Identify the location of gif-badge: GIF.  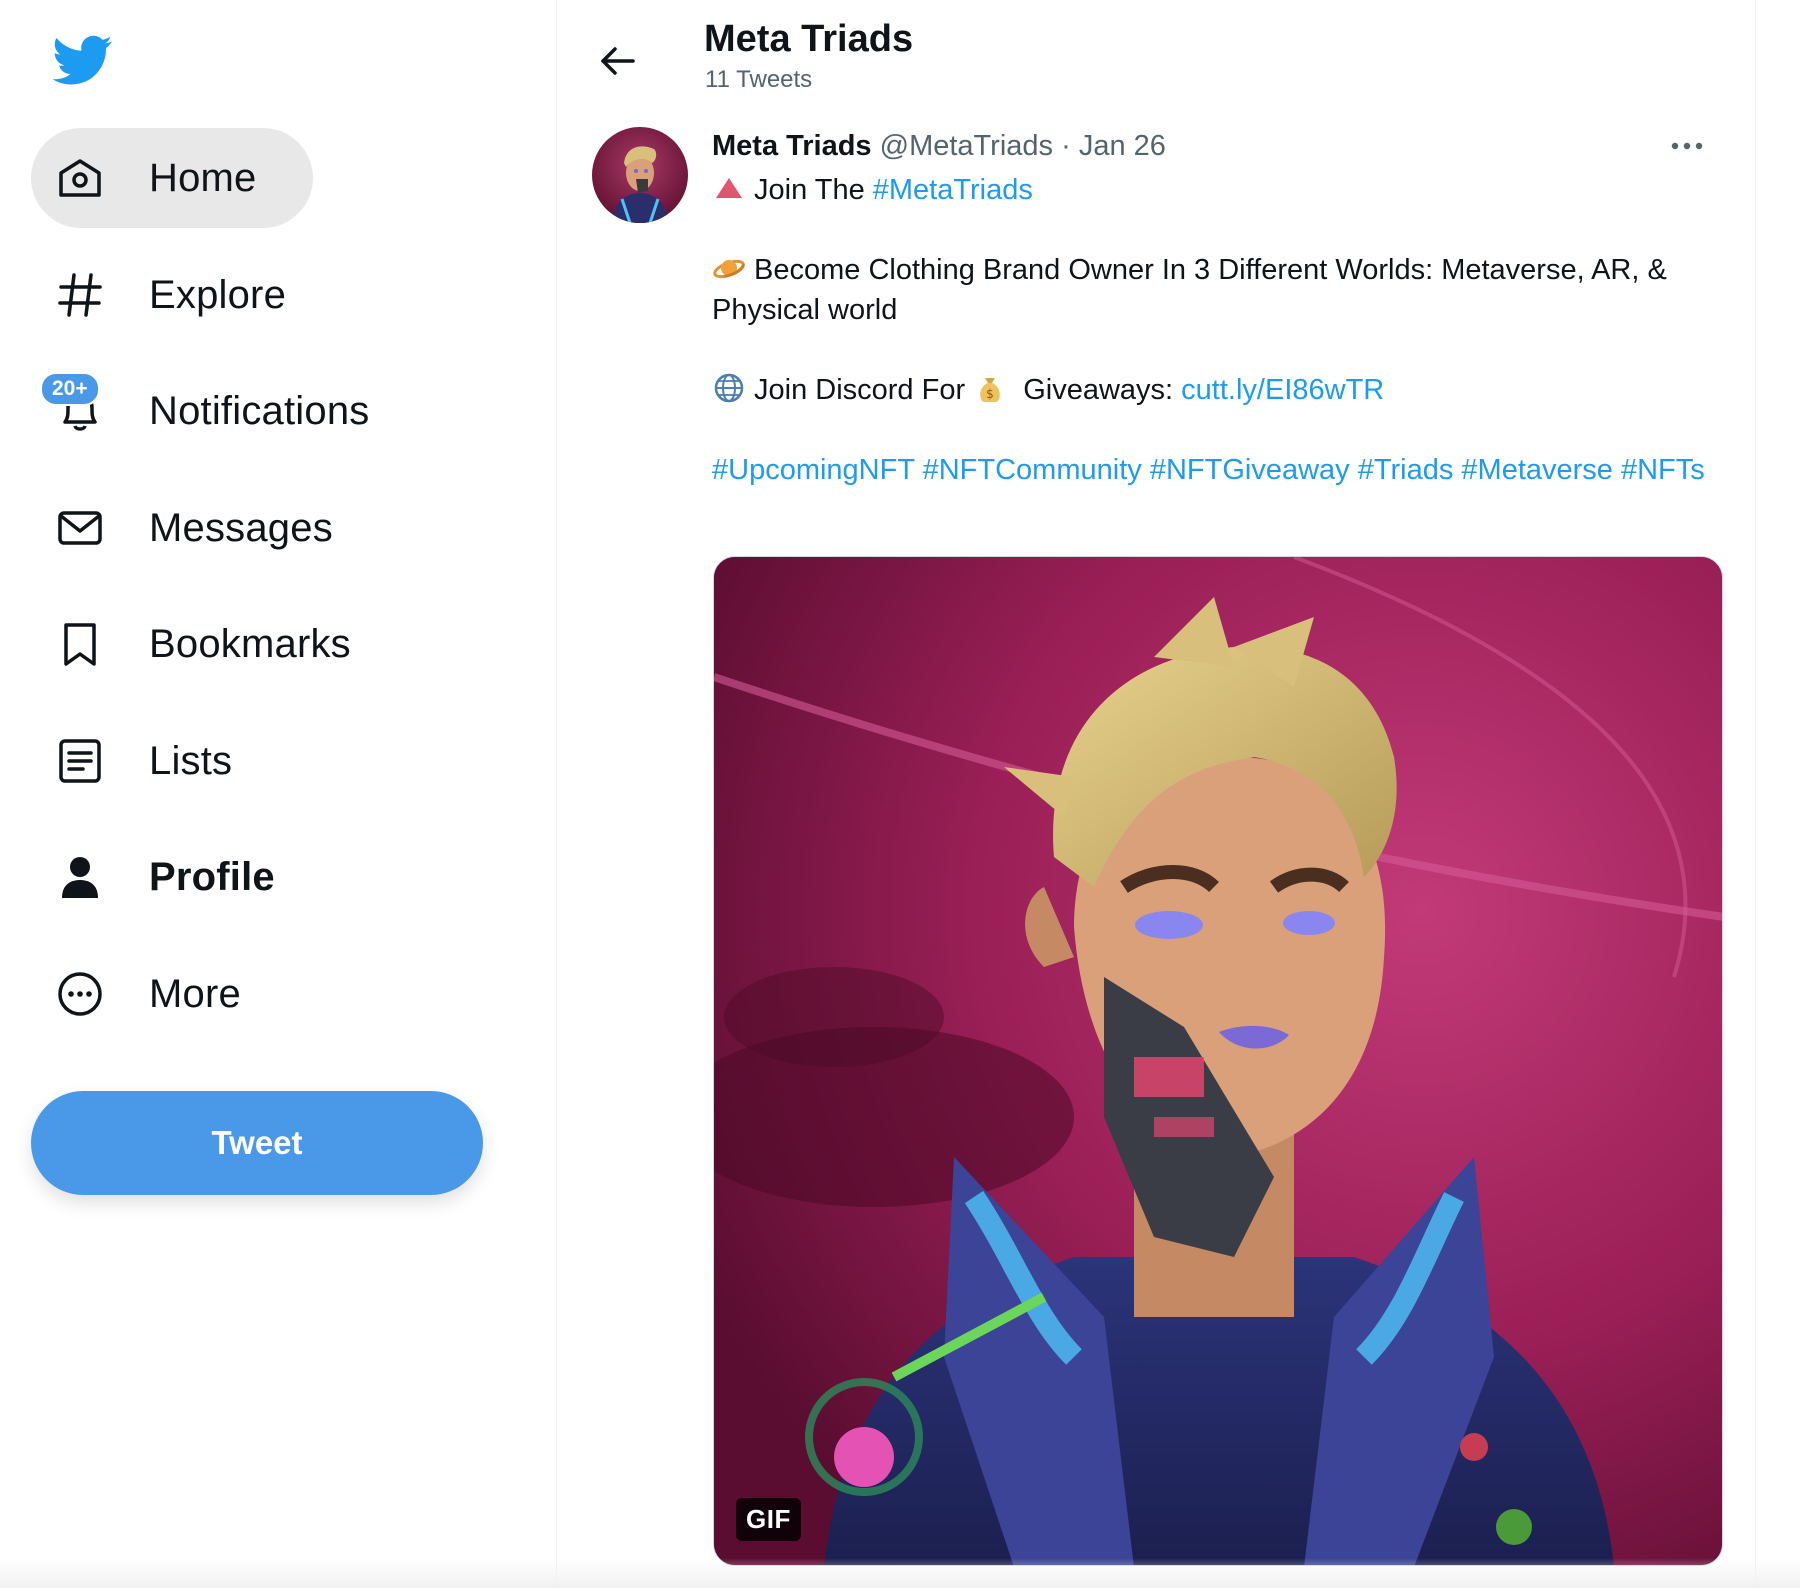
(768, 1519).